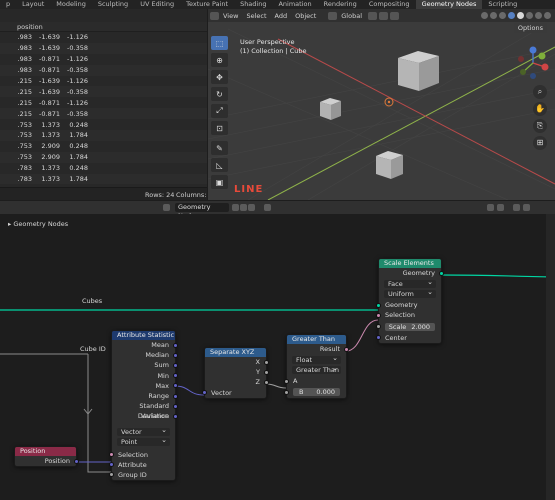  I want to click on node-header: Greater Than, so click(316, 339).